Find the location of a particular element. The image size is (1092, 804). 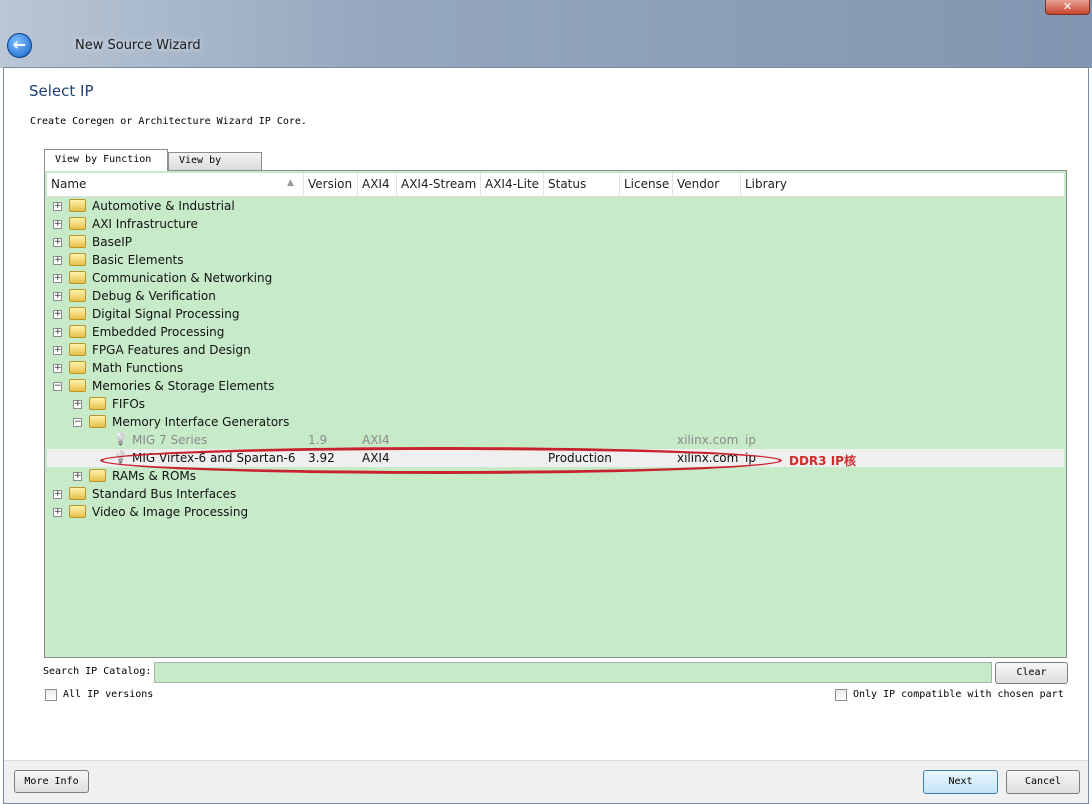

column-header-name: Name is located at coordinates (175, 184).